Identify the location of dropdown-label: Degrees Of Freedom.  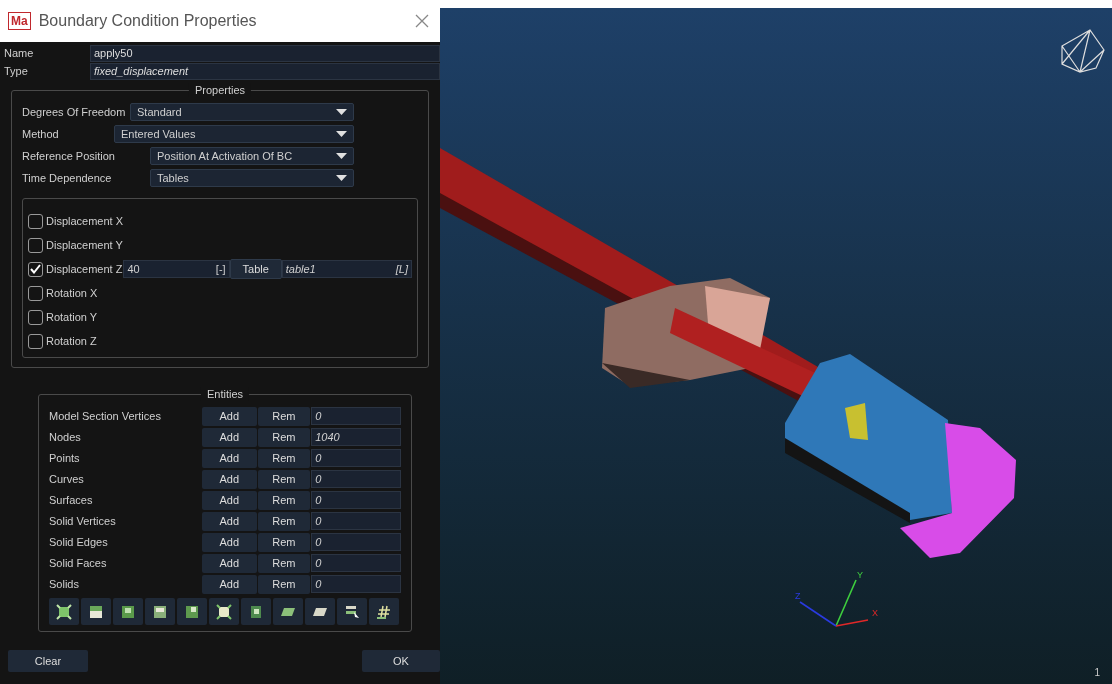
(74, 112).